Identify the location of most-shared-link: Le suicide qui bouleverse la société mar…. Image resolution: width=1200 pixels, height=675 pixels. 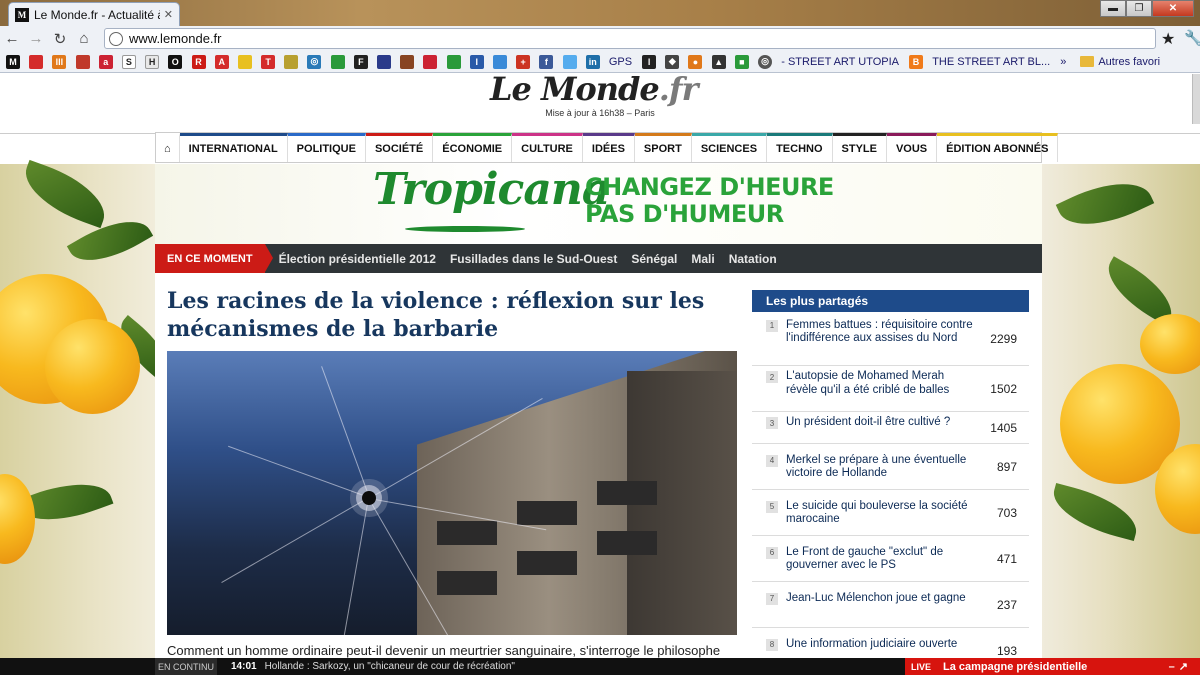
(881, 513).